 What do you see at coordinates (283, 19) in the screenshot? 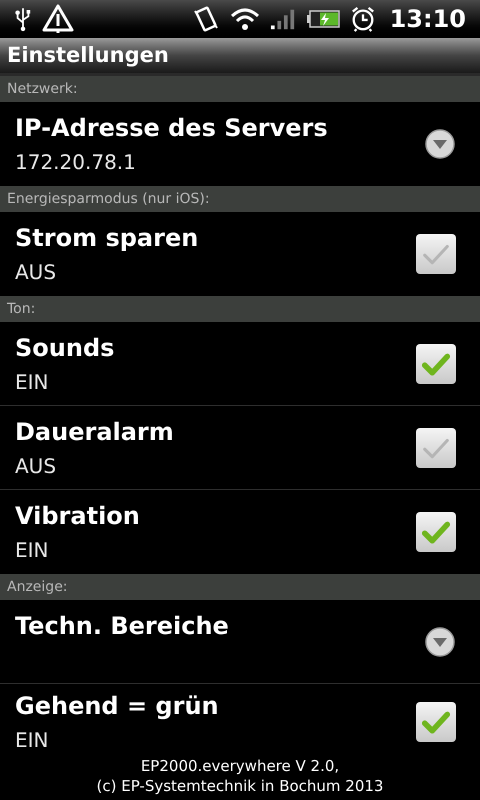
I see `signal-icon` at bounding box center [283, 19].